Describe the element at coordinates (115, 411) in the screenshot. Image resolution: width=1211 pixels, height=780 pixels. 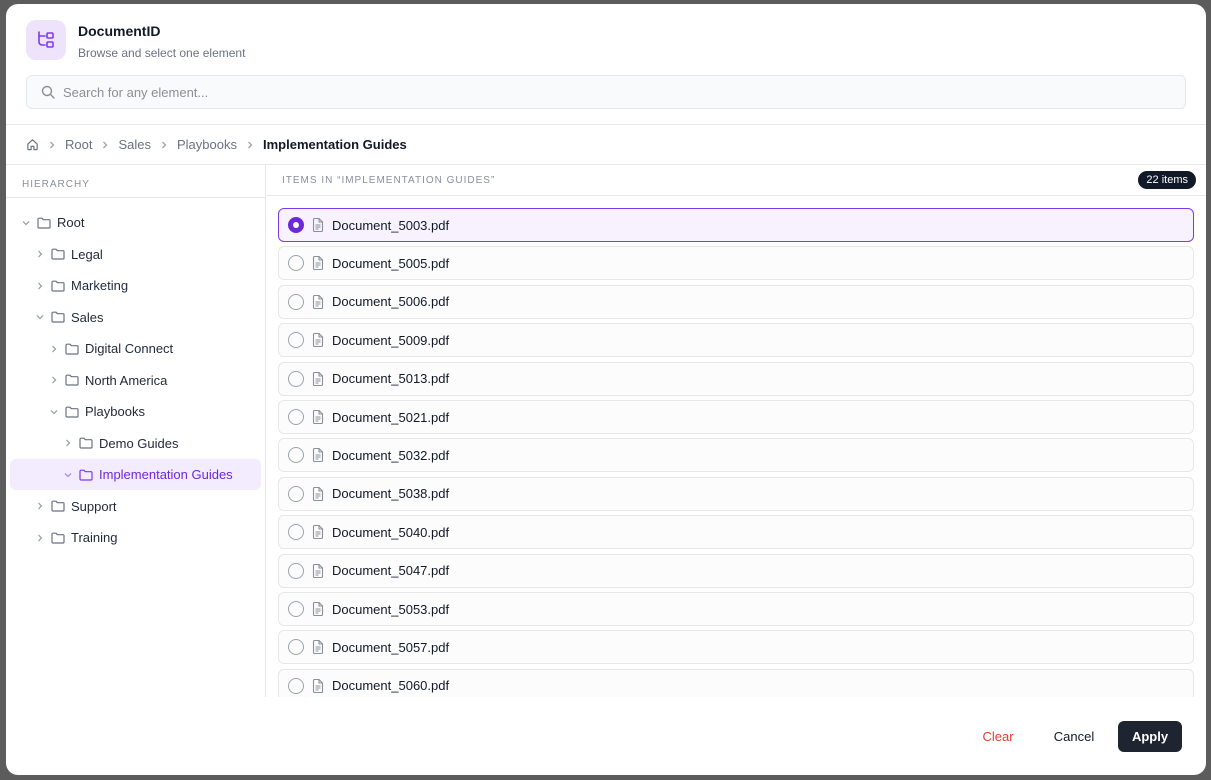
I see `tree-item-label: Playbooks` at that location.